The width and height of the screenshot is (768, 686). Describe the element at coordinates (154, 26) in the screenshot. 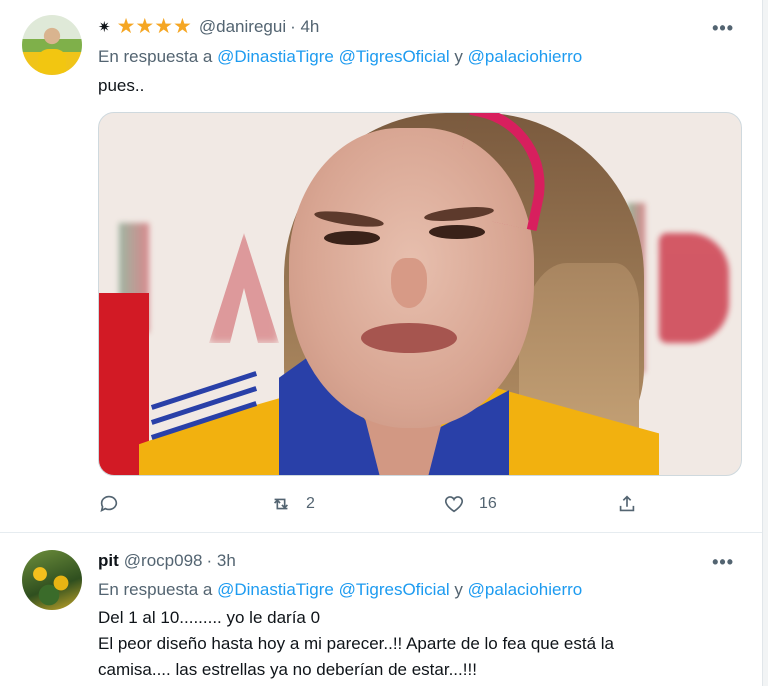

I see `star-rating-icon: ★★★★` at that location.